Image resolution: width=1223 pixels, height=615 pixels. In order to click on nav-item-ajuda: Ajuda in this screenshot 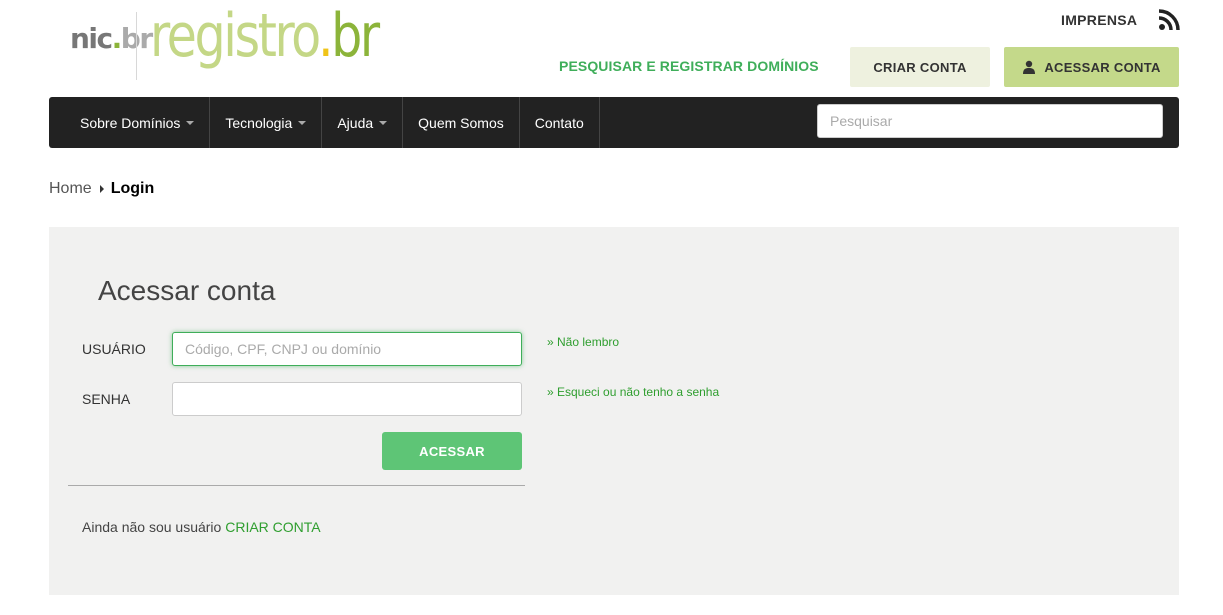, I will do `click(363, 122)`.